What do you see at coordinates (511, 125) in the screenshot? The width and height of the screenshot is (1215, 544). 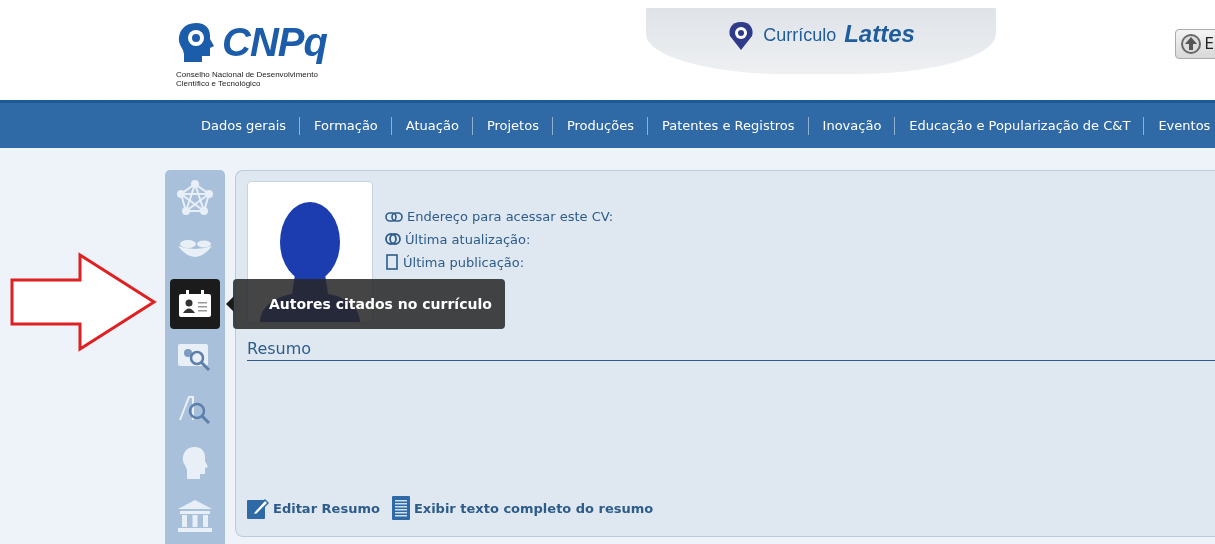 I see `nav-link: Projetos` at bounding box center [511, 125].